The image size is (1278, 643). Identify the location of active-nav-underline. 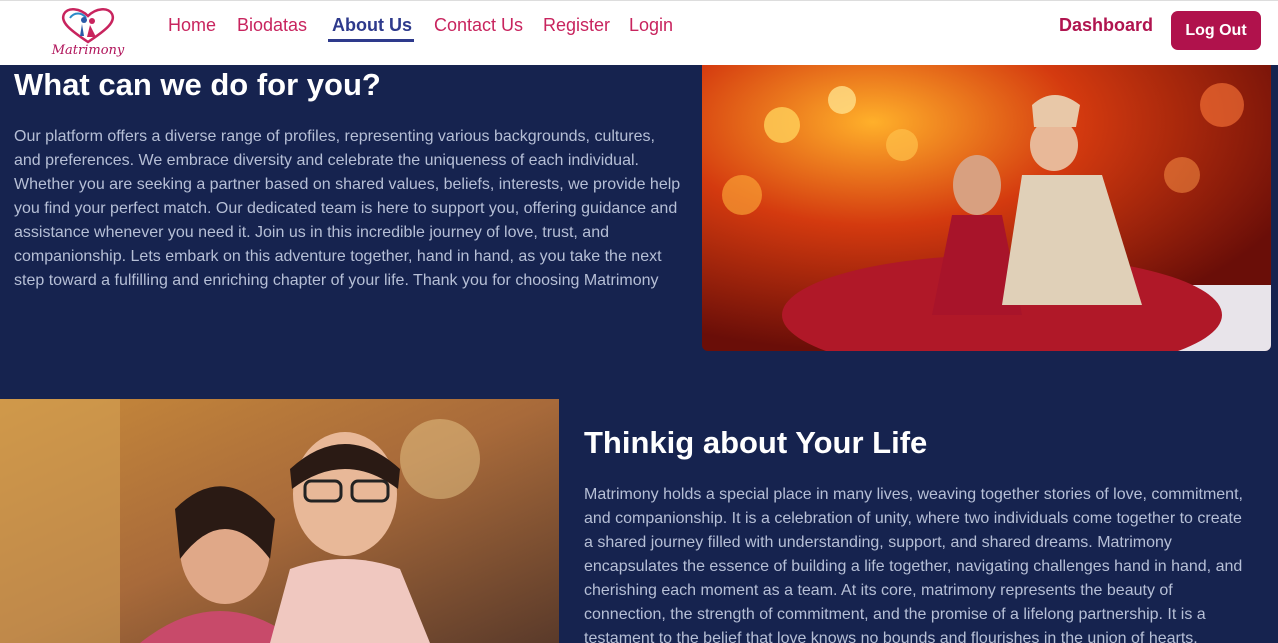
(371, 40).